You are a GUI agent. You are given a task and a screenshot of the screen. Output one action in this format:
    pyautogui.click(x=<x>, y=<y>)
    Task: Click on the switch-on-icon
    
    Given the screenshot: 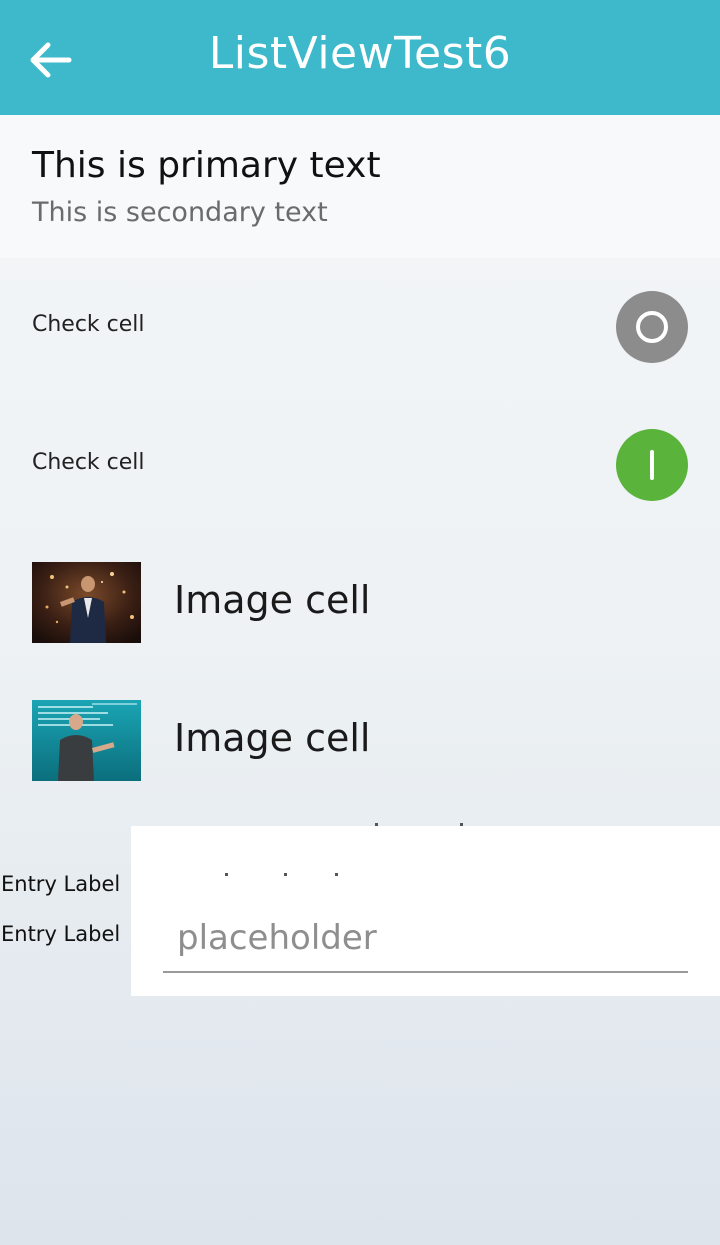 What is the action you would take?
    pyautogui.click(x=652, y=465)
    